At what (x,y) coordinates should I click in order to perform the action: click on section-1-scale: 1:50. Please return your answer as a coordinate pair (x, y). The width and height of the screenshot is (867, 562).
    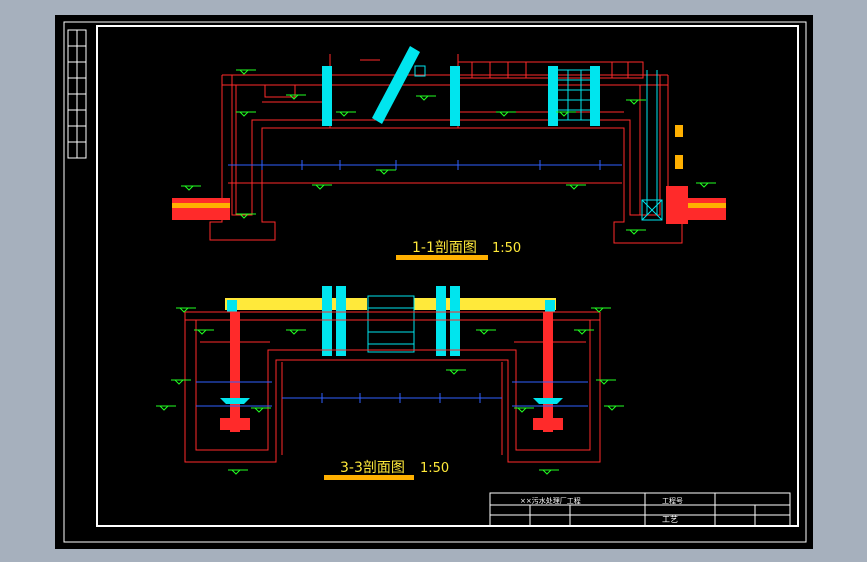
    Looking at the image, I should click on (506, 248).